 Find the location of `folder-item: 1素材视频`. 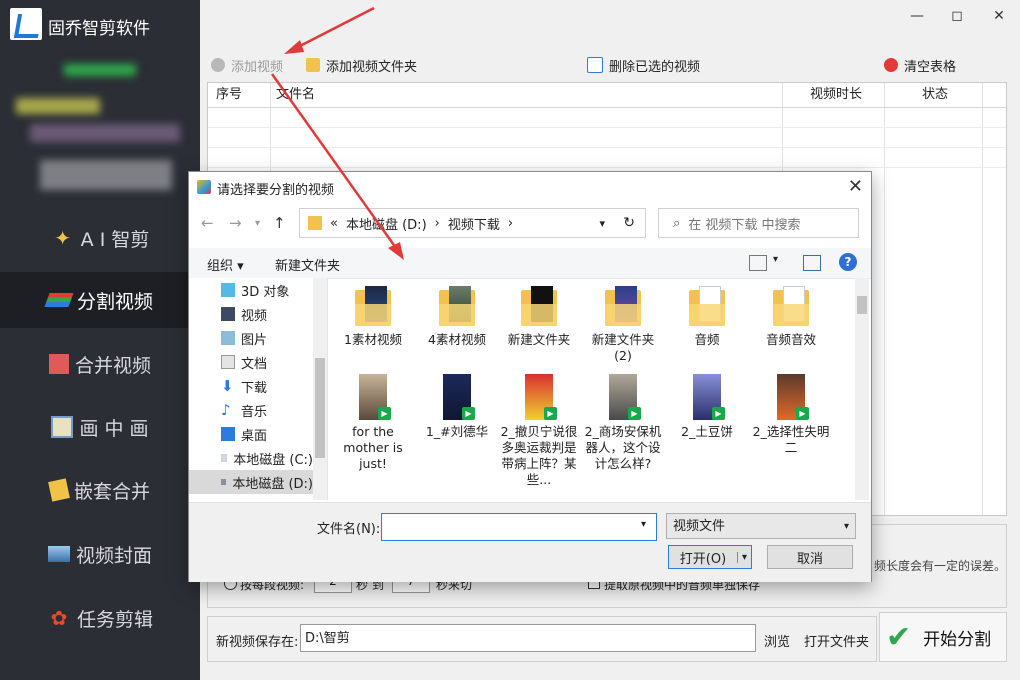

folder-item: 1素材视频 is located at coordinates (373, 317).